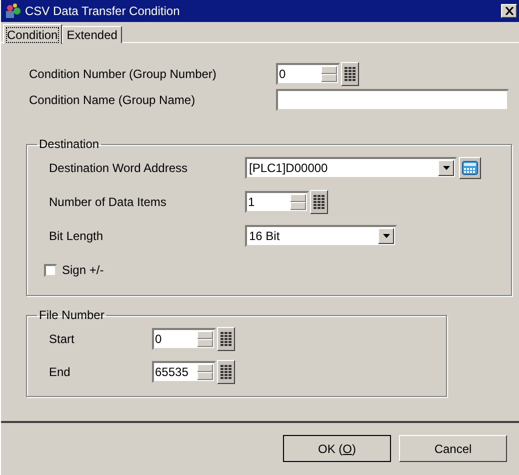  What do you see at coordinates (453, 448) in the screenshot?
I see `cancel-button: Cancel` at bounding box center [453, 448].